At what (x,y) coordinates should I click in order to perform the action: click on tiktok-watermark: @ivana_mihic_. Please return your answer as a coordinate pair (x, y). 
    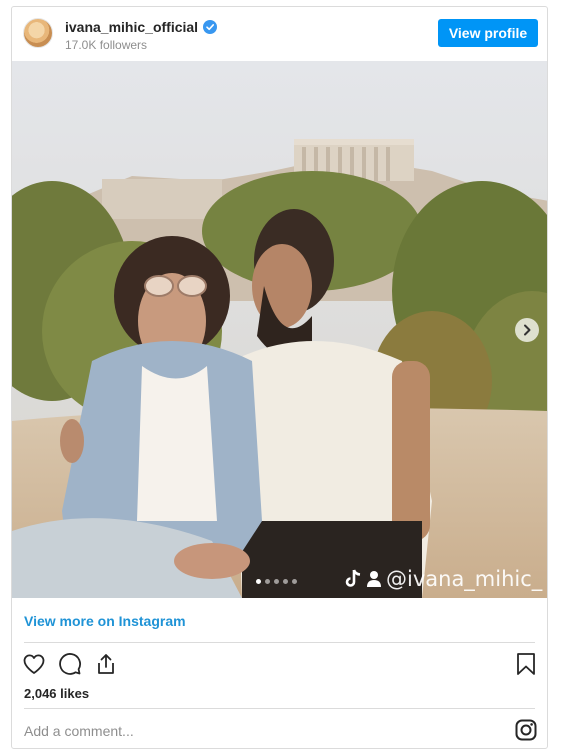
    Looking at the image, I should click on (443, 579).